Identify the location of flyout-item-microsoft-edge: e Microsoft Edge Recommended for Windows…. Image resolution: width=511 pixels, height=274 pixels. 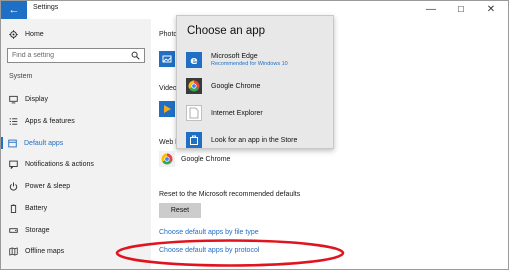
(258, 60).